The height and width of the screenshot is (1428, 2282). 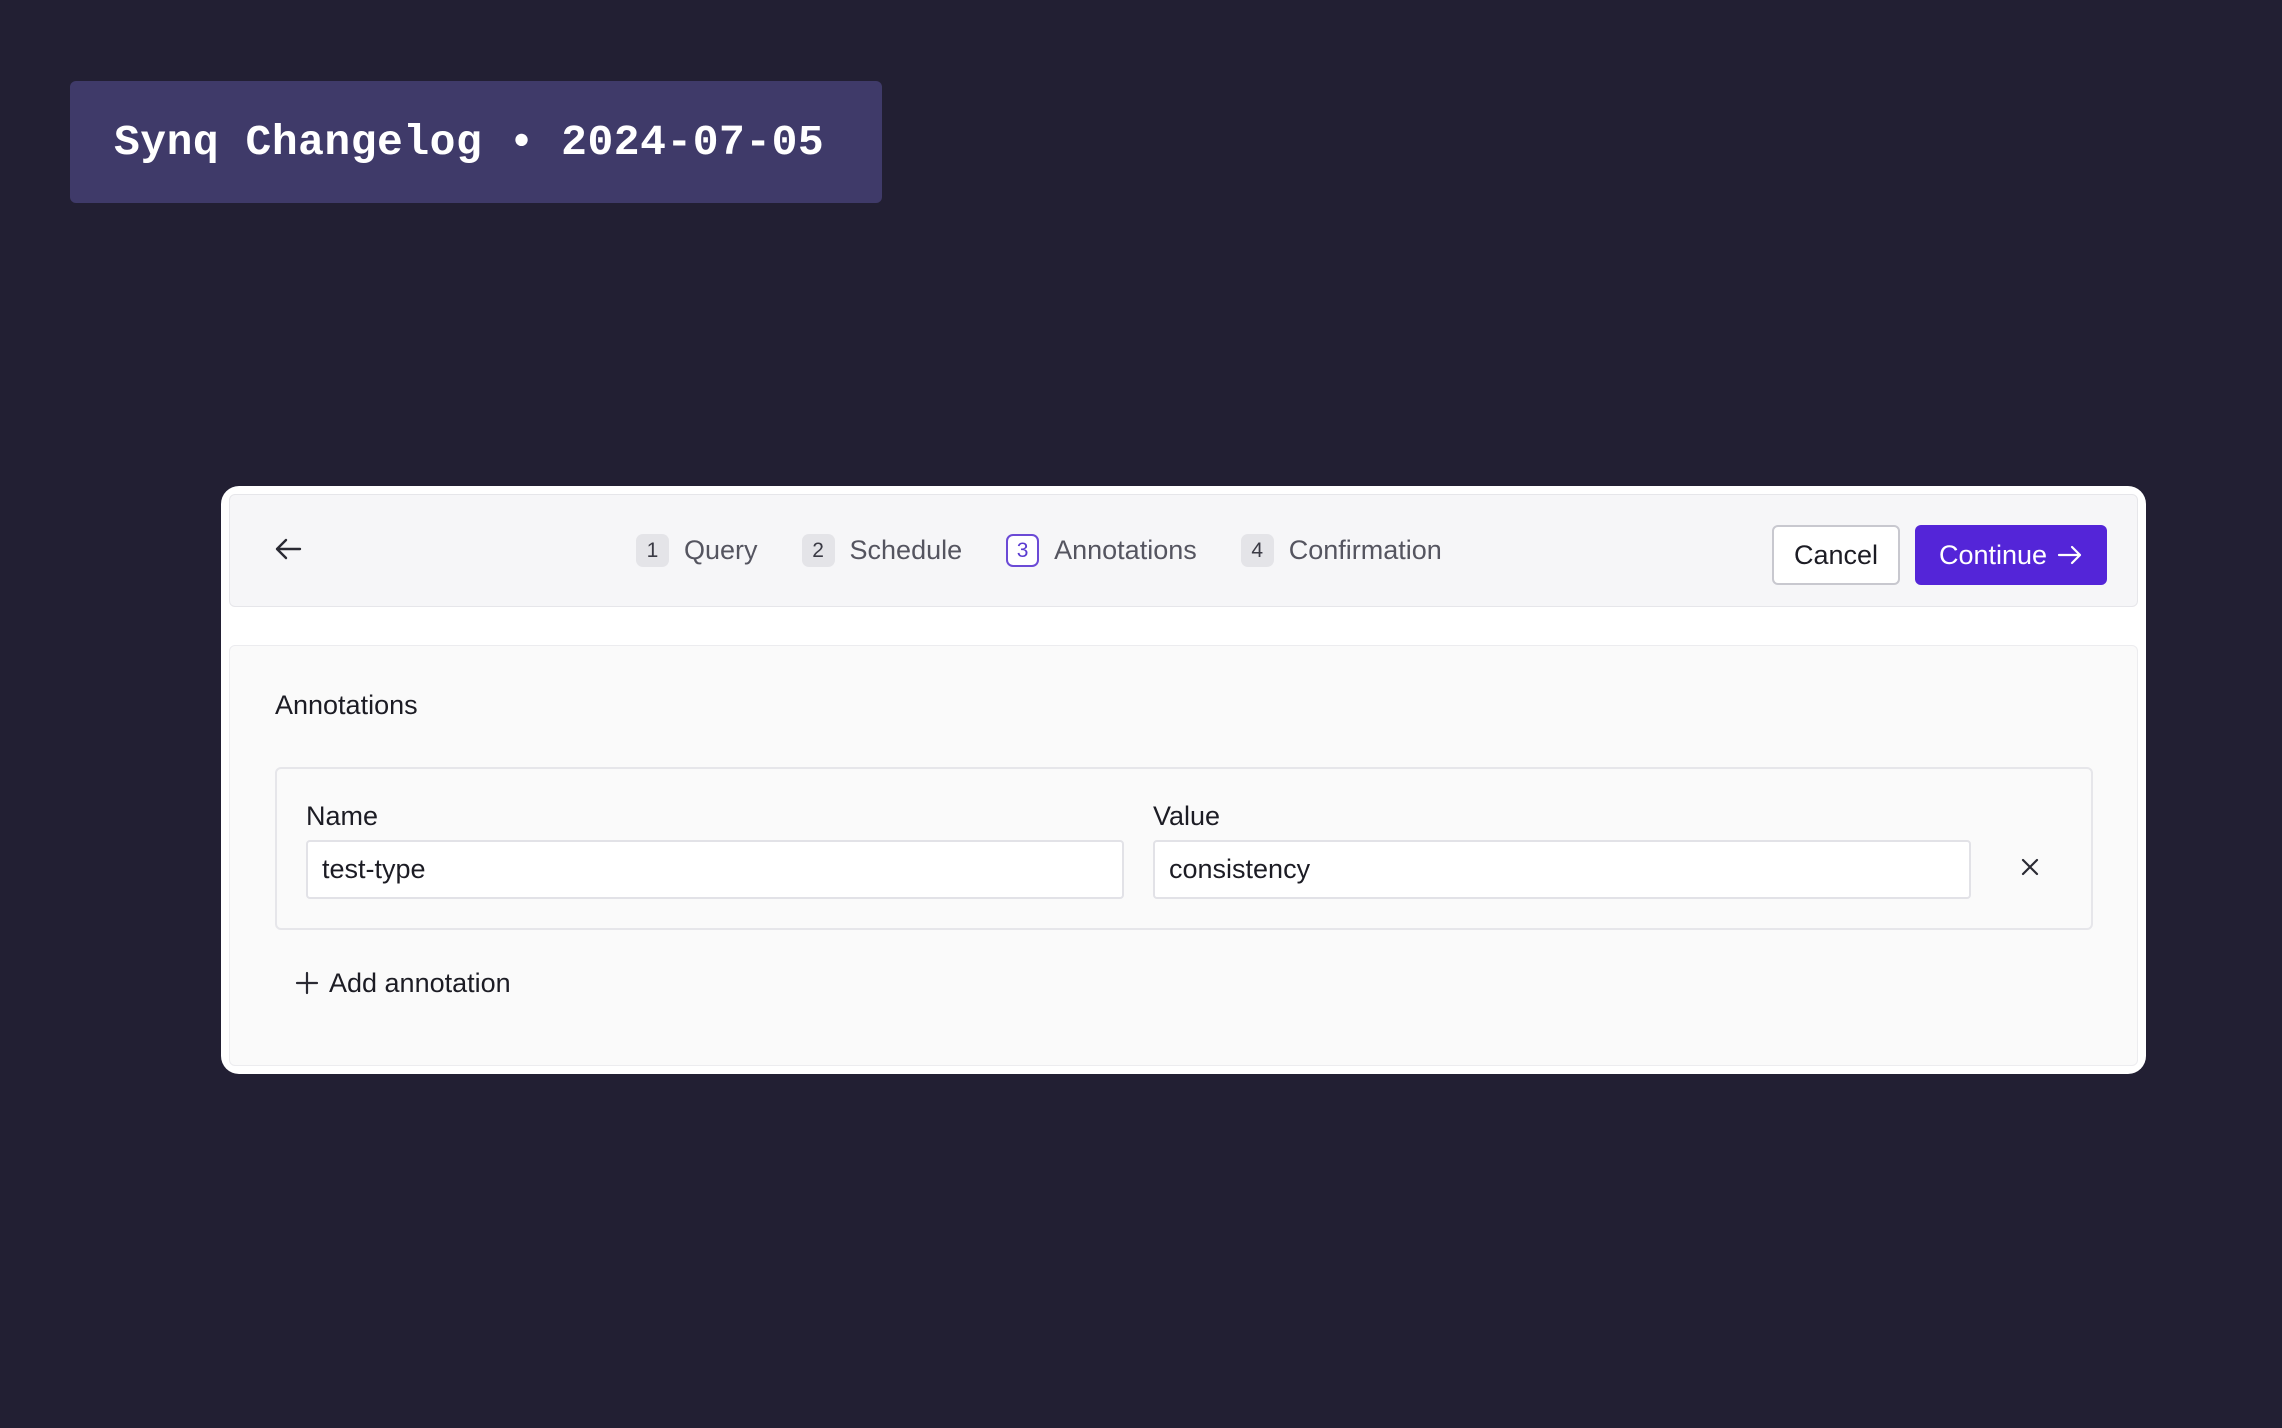 I want to click on back-button, so click(x=288, y=551).